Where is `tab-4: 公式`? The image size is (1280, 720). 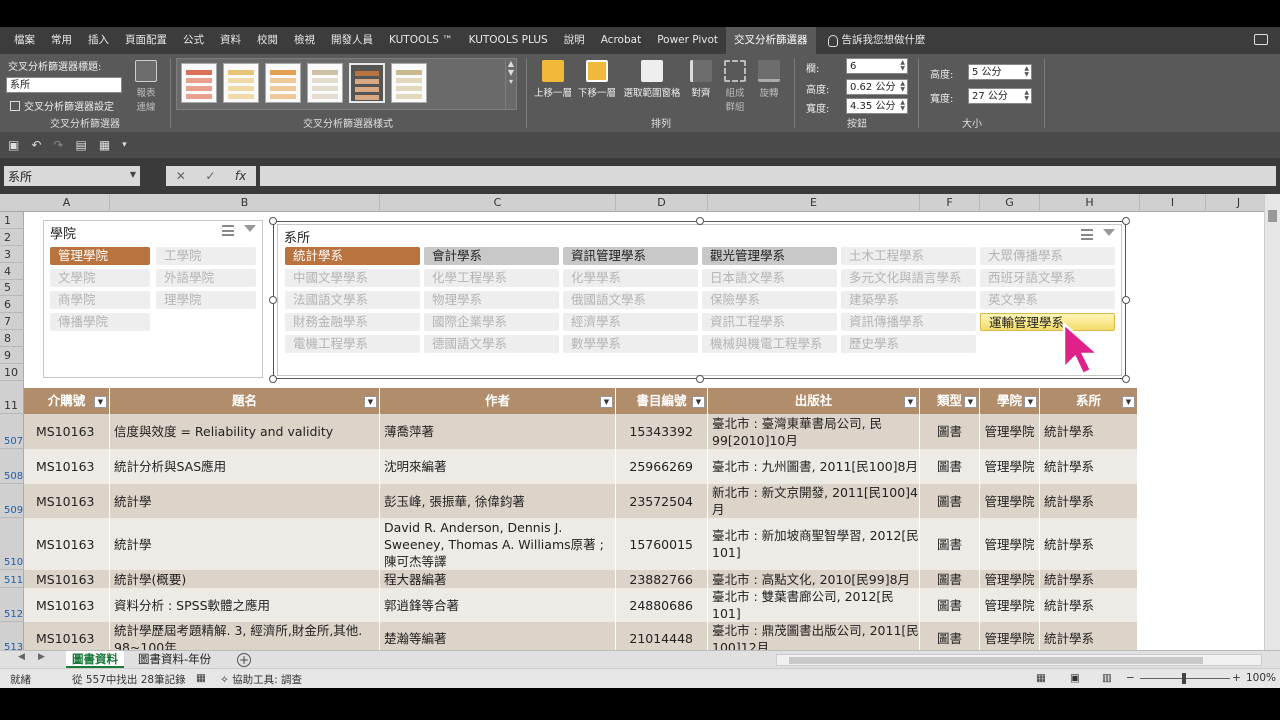 tab-4: 公式 is located at coordinates (193, 40).